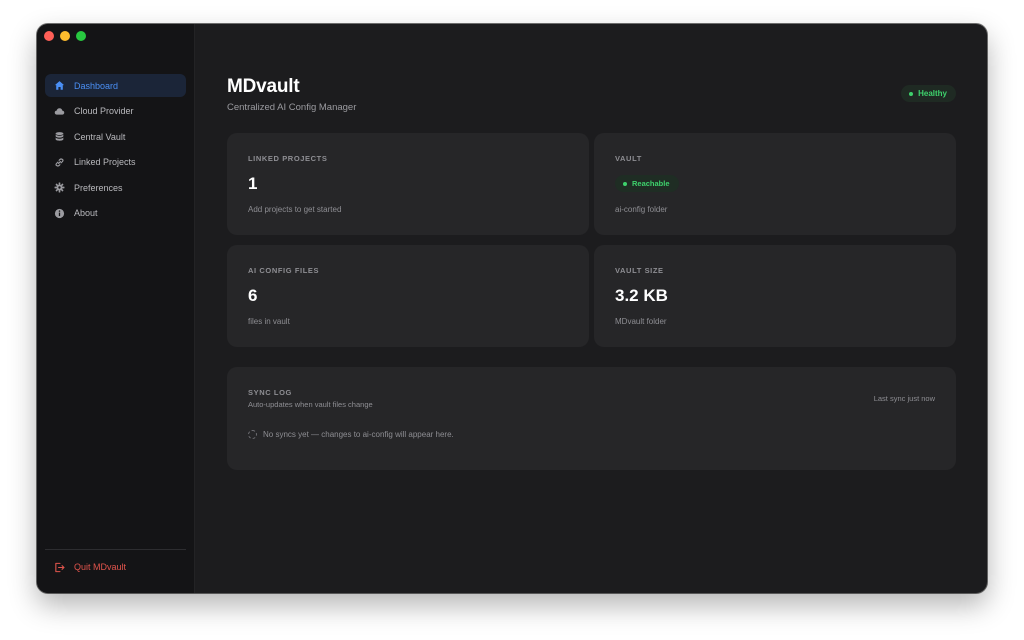 Image resolution: width=1024 pixels, height=640 pixels. I want to click on card-caption: ai-config folder, so click(641, 209).